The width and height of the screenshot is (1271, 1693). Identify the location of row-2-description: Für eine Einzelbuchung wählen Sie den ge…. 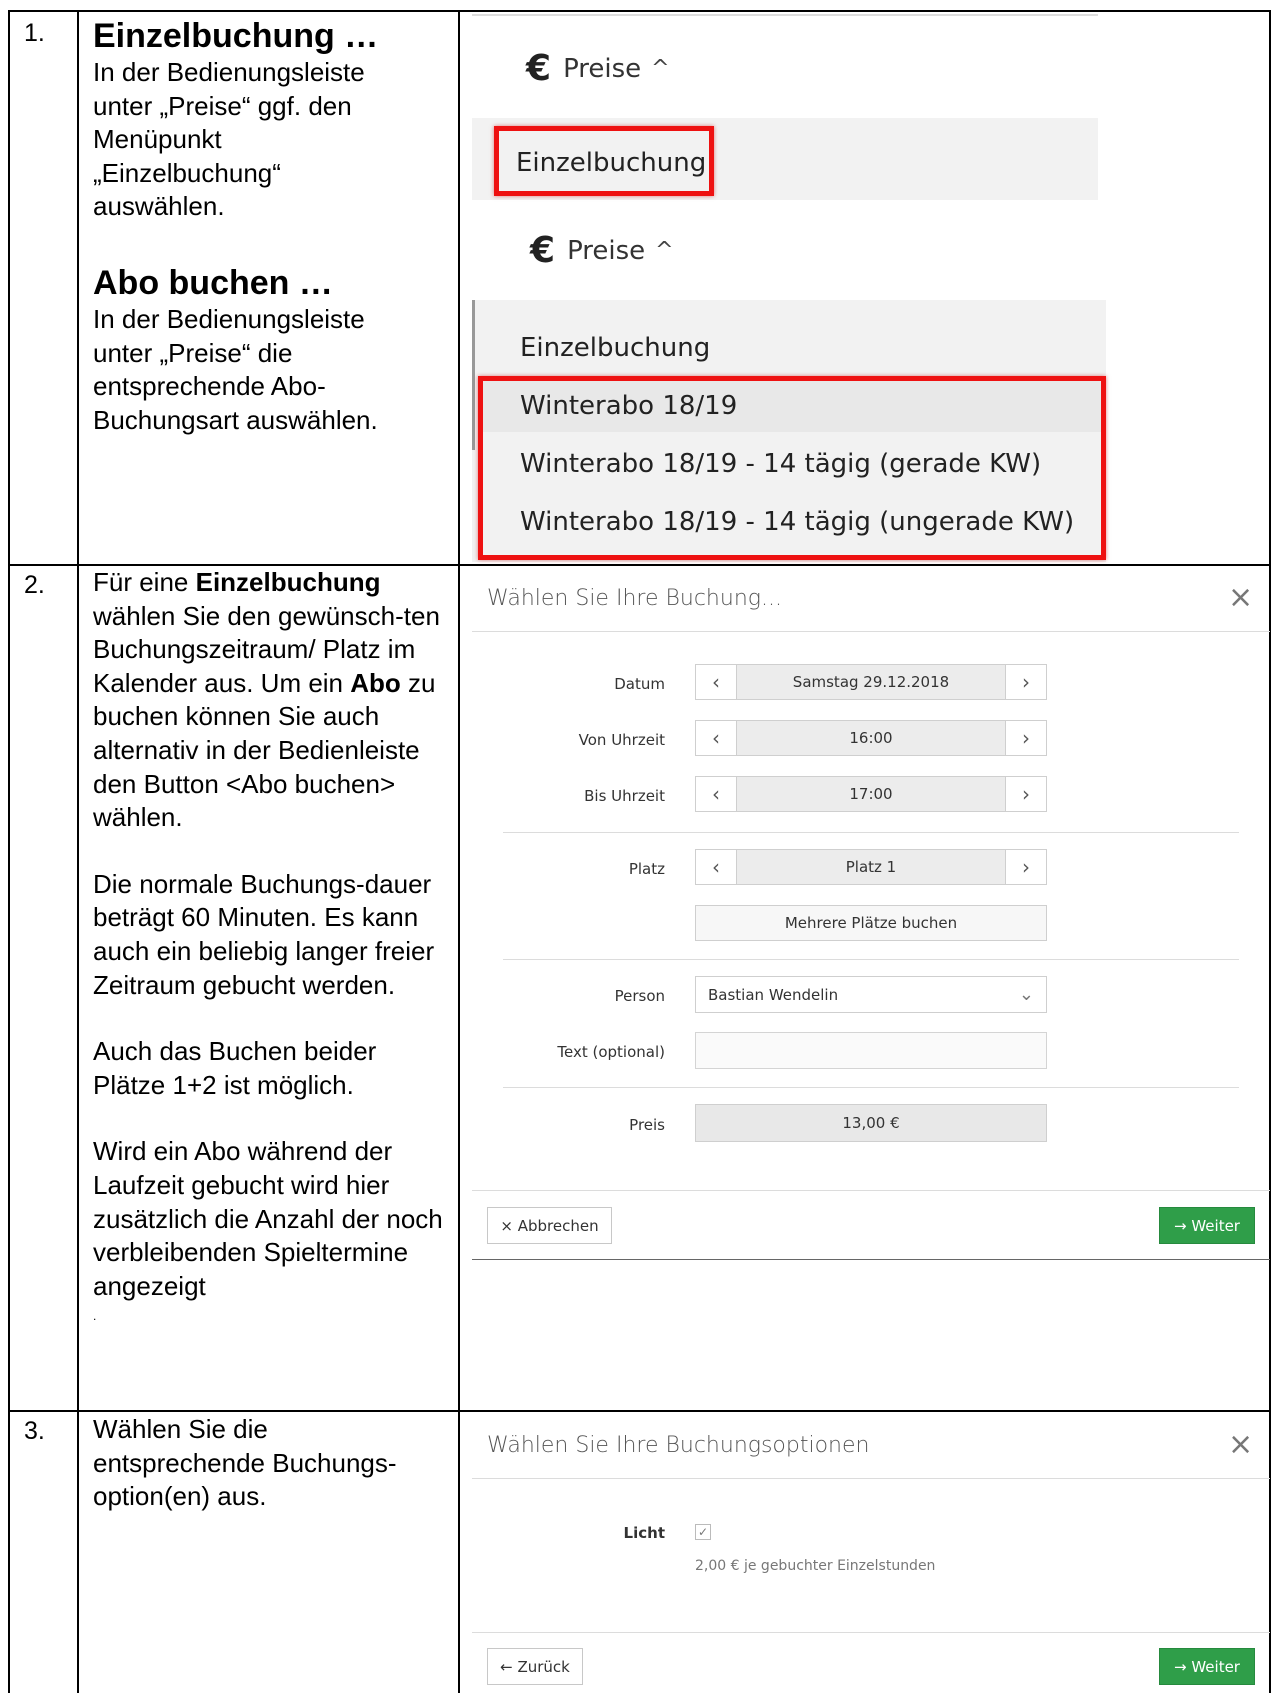
(268, 947).